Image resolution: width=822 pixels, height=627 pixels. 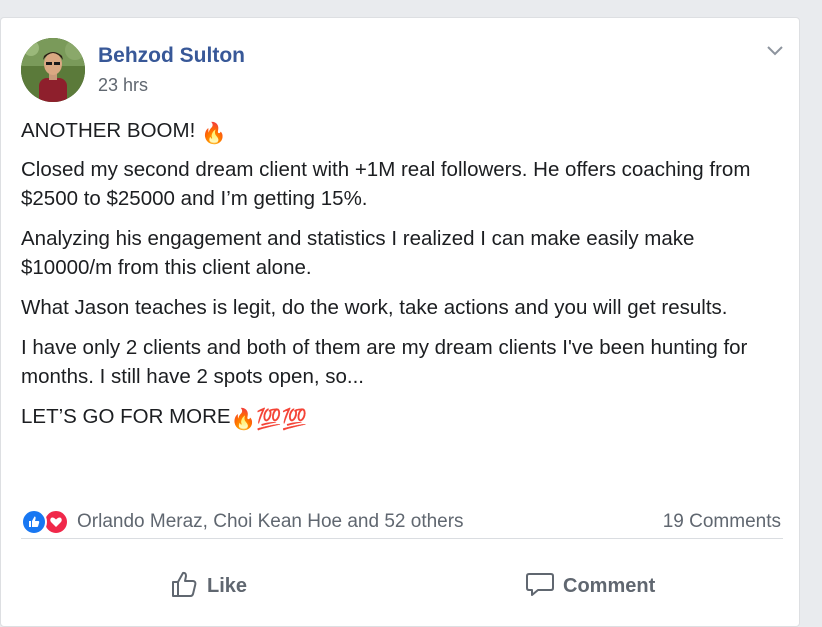 What do you see at coordinates (184, 586) in the screenshot?
I see `thumbs-up-icon` at bounding box center [184, 586].